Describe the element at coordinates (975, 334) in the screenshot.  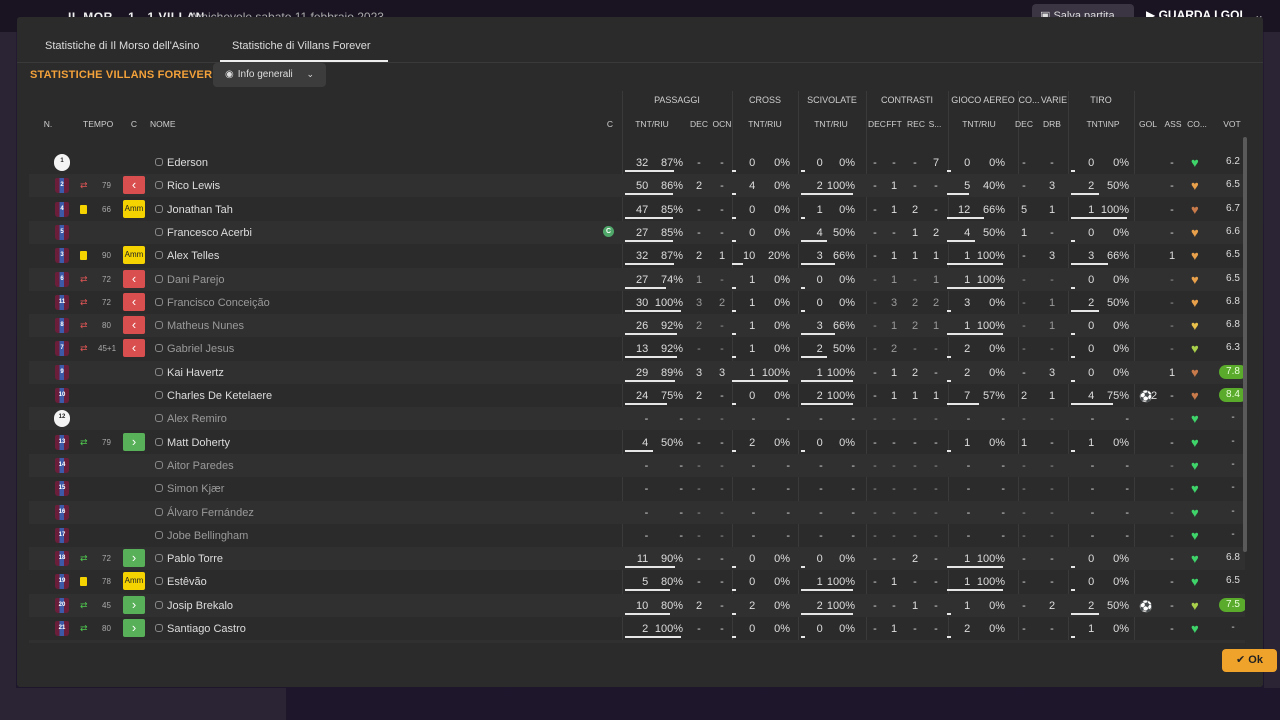
I see `aerial-bar` at that location.